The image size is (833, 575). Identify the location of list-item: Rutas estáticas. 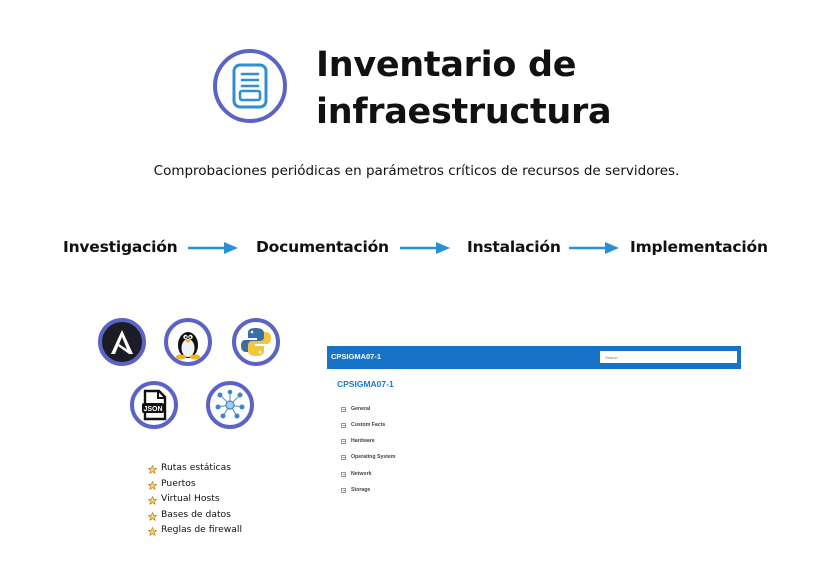
(195, 468).